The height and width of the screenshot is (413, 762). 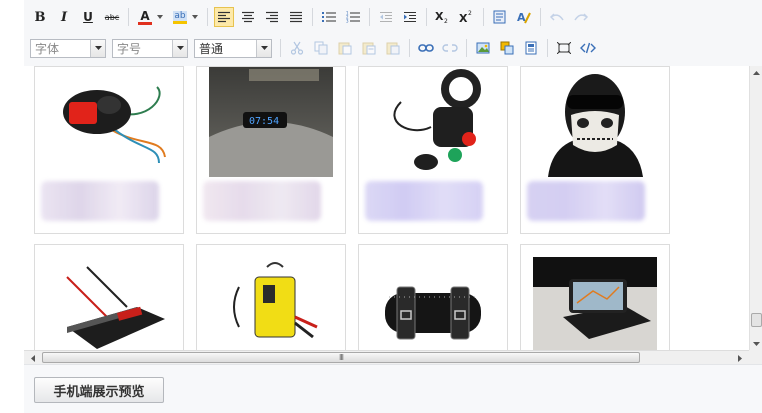 What do you see at coordinates (271, 122) in the screenshot?
I see `dashboard-clock-image: 07:54` at bounding box center [271, 122].